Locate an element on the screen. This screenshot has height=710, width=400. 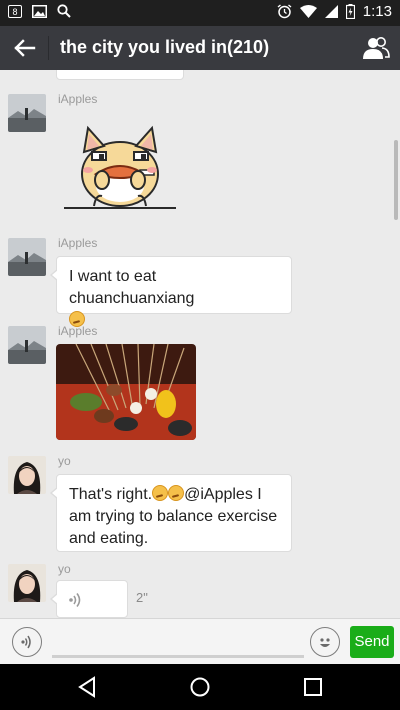
voice-duration: 2" is located at coordinates (142, 597).